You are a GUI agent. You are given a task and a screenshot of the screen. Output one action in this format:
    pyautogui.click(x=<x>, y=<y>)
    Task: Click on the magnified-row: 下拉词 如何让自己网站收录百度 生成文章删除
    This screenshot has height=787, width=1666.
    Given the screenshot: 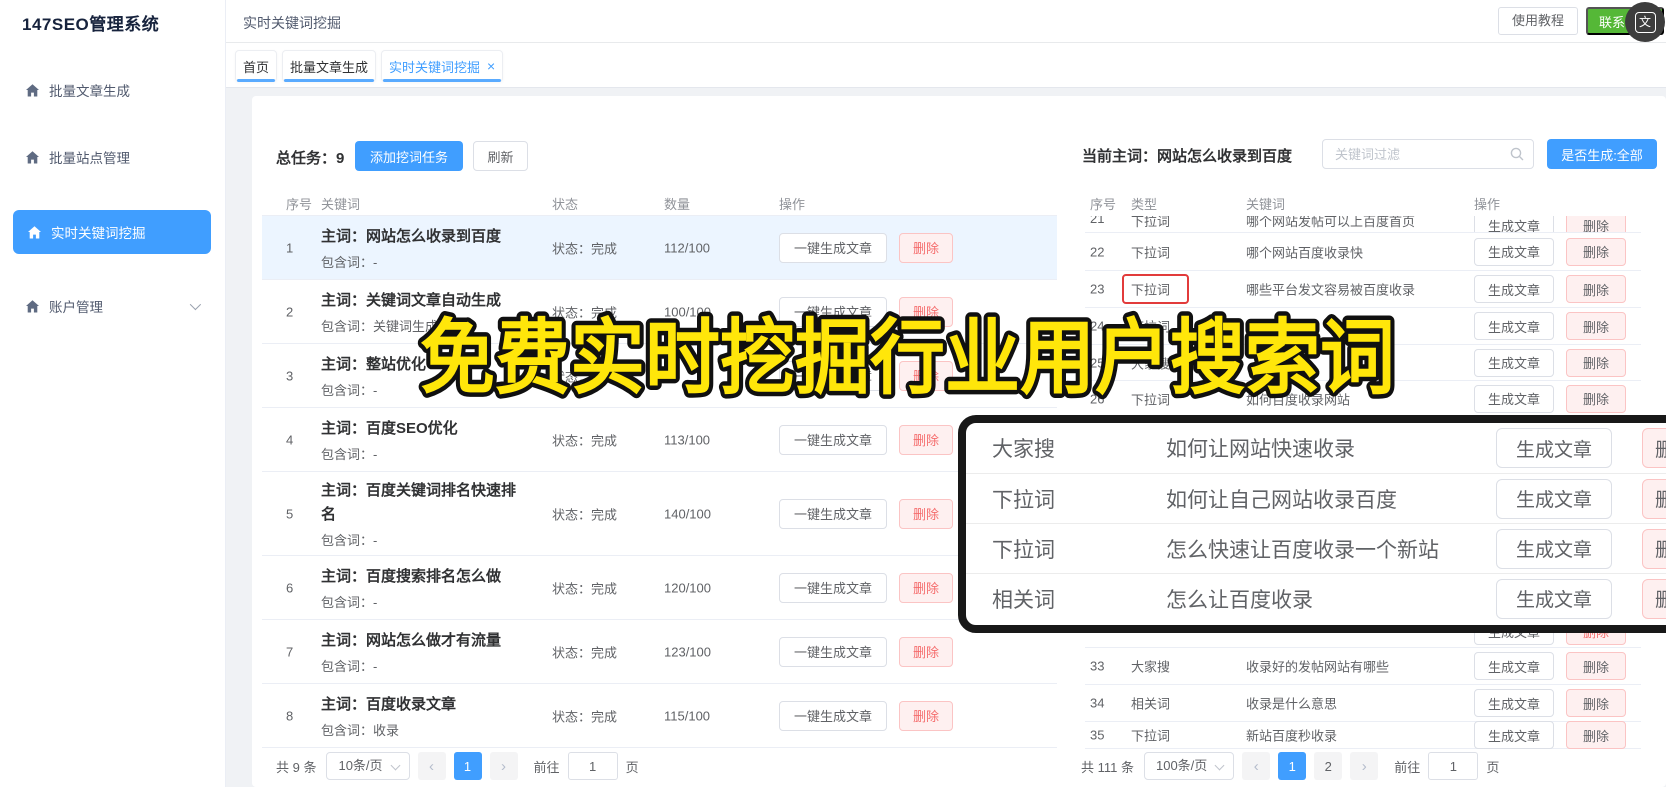 What is the action you would take?
    pyautogui.click(x=1316, y=498)
    